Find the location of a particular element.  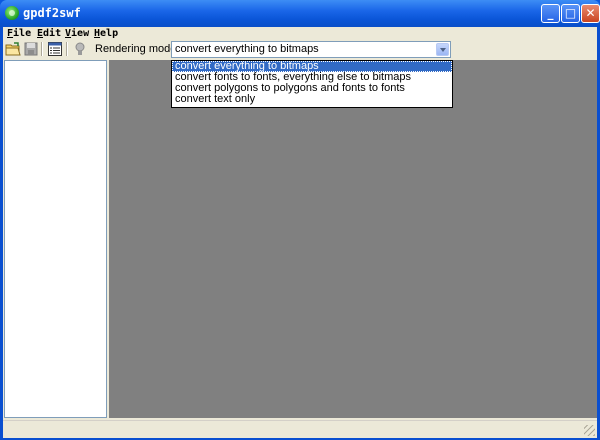

menu-edit-label: dit is located at coordinates (52, 33).